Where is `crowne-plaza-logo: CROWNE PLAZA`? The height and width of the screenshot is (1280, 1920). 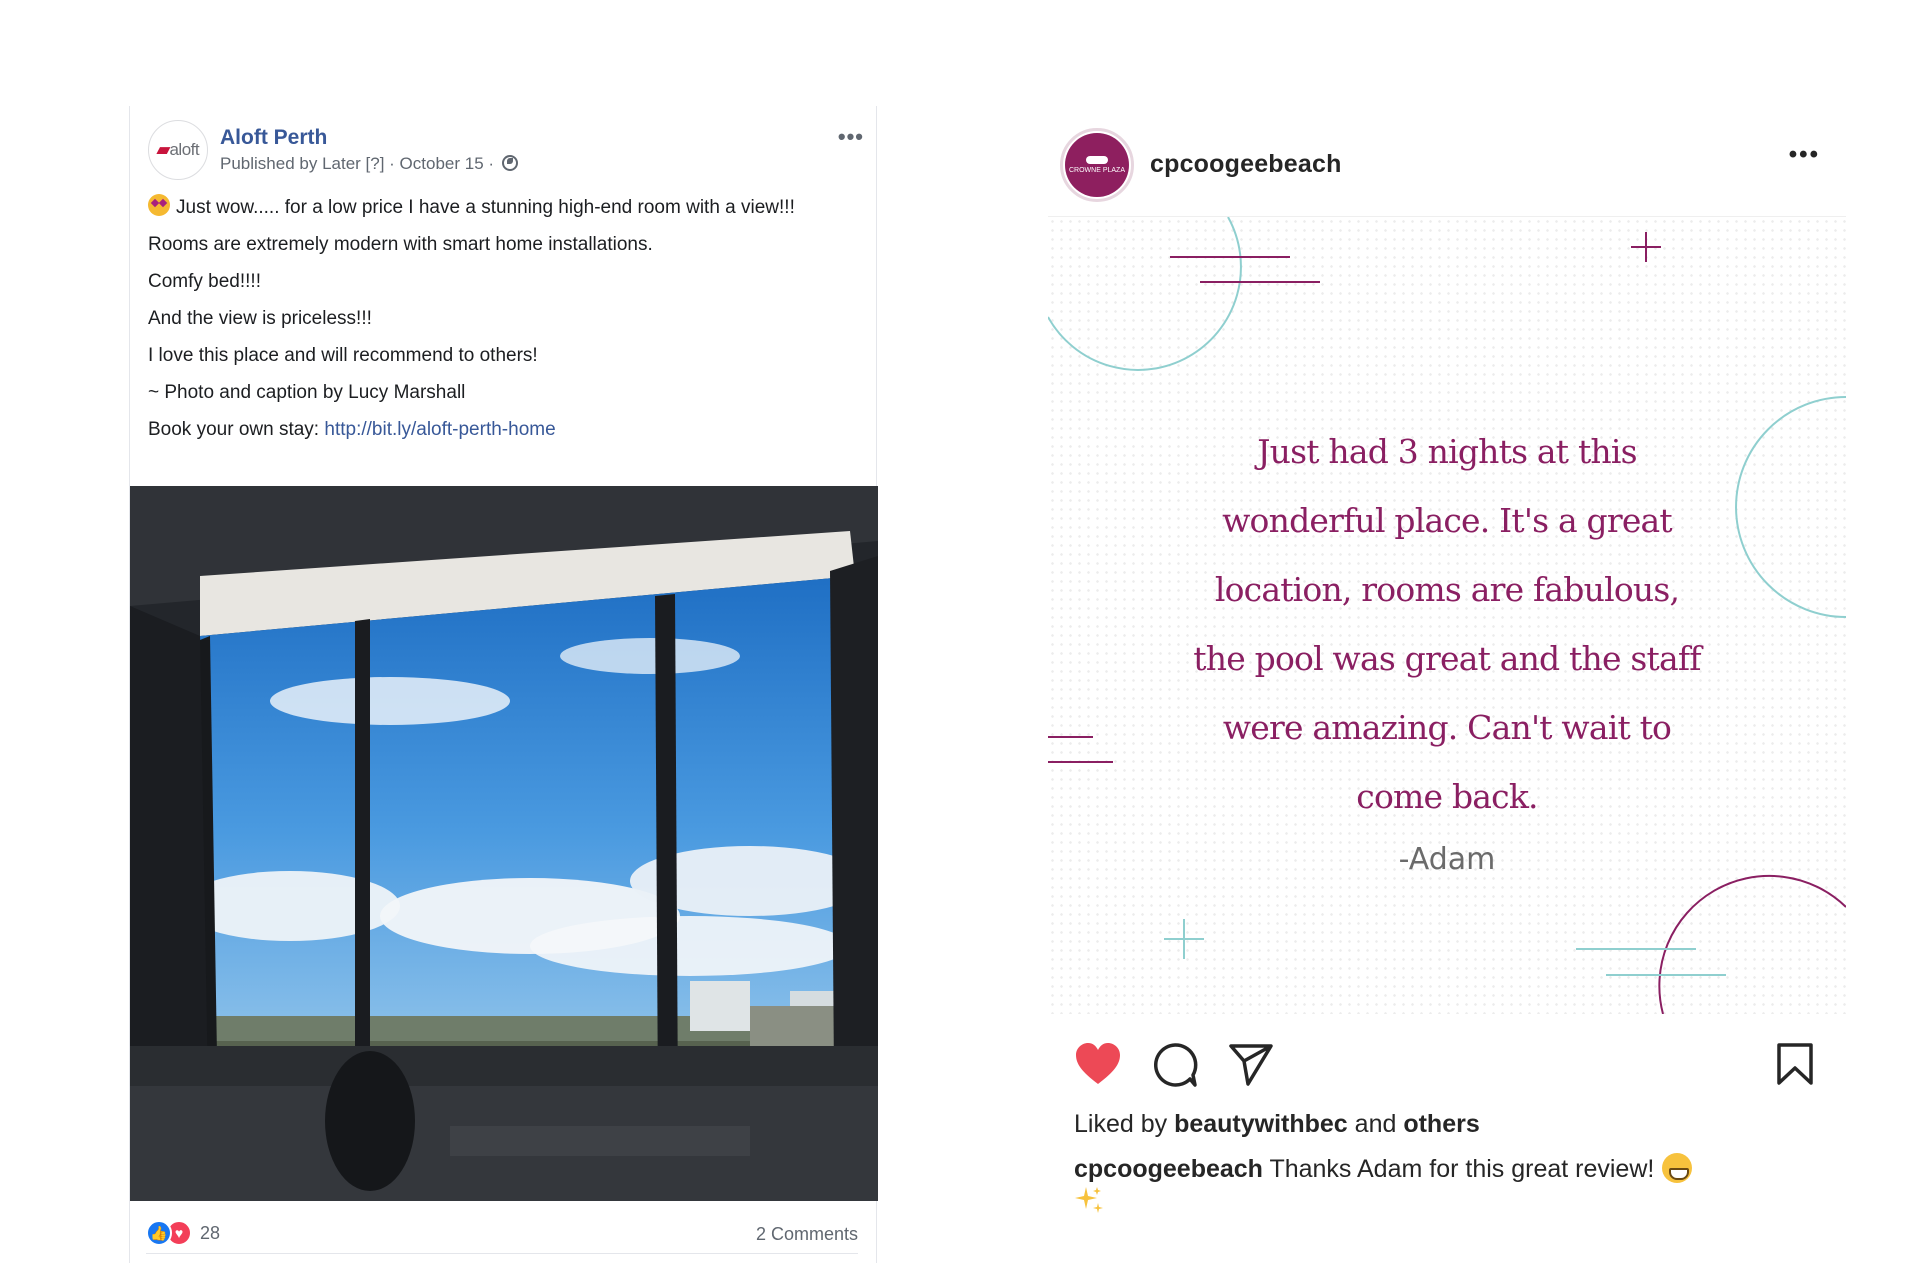 crowne-plaza-logo: CROWNE PLAZA is located at coordinates (1097, 165).